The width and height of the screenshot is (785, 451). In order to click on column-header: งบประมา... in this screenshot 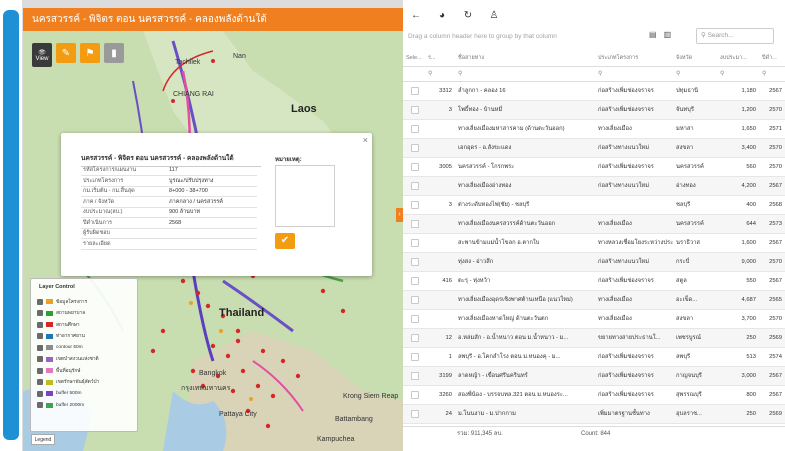, I will do `click(738, 58)`.